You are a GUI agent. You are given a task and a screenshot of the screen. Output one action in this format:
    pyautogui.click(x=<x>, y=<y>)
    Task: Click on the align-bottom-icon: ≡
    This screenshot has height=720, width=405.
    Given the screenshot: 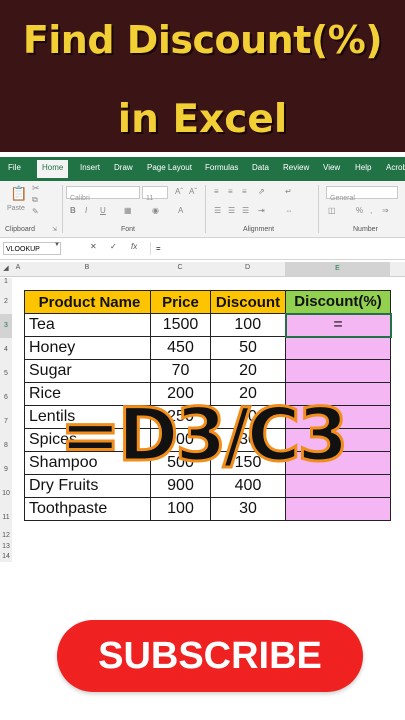 What is the action you would take?
    pyautogui.click(x=244, y=191)
    